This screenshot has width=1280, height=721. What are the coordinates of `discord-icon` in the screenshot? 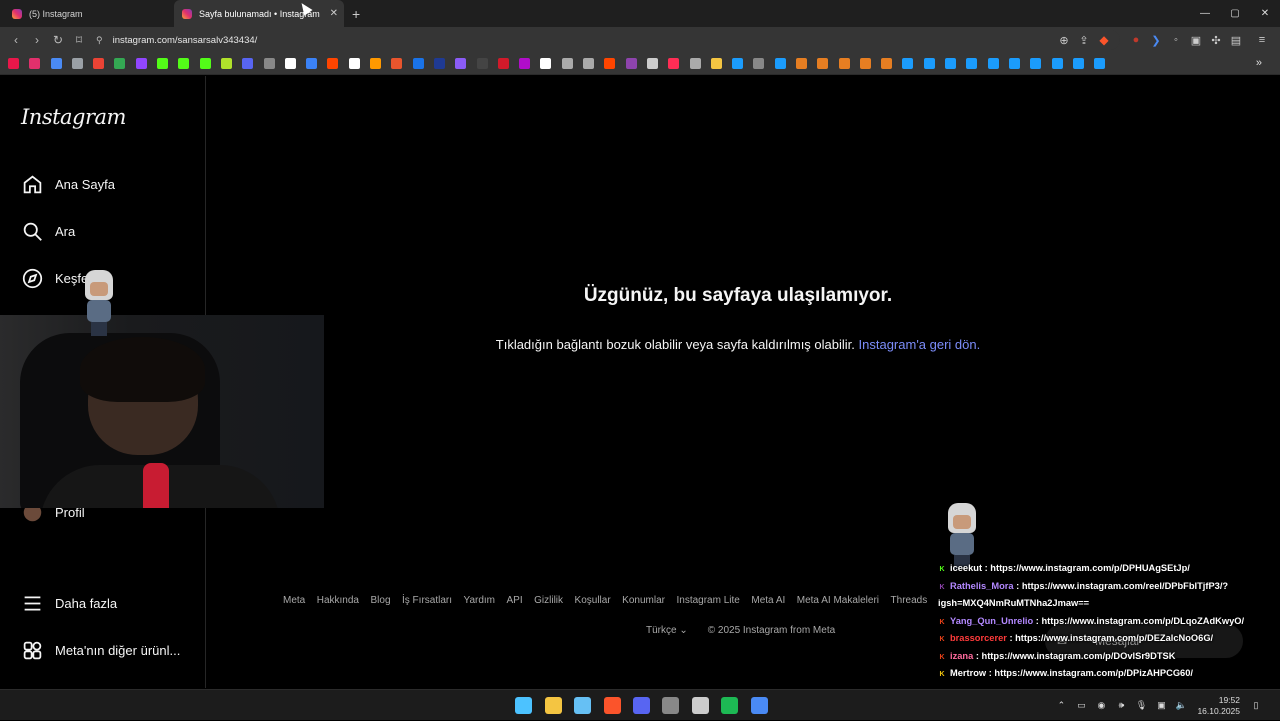 It's located at (641, 705).